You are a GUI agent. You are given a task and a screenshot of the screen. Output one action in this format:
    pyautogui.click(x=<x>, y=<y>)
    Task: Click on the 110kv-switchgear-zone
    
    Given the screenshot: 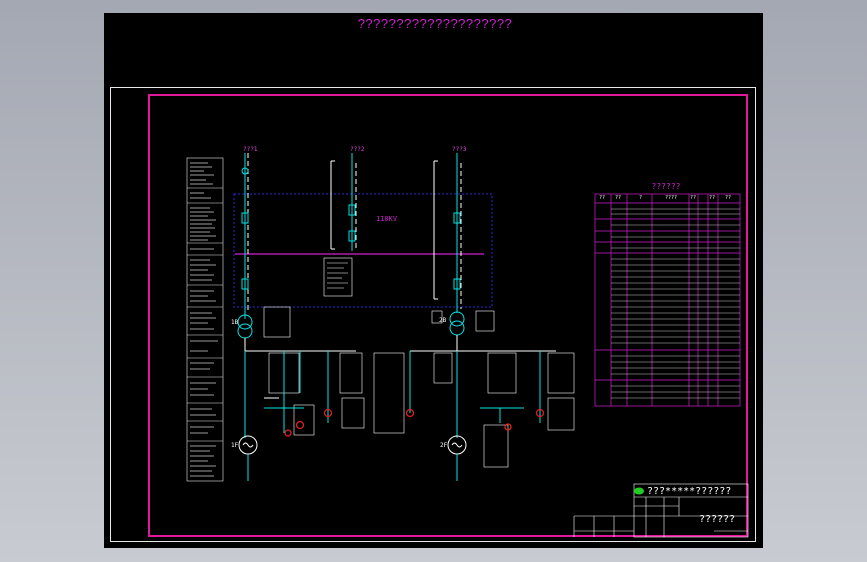 What is the action you would take?
    pyautogui.click(x=363, y=250)
    